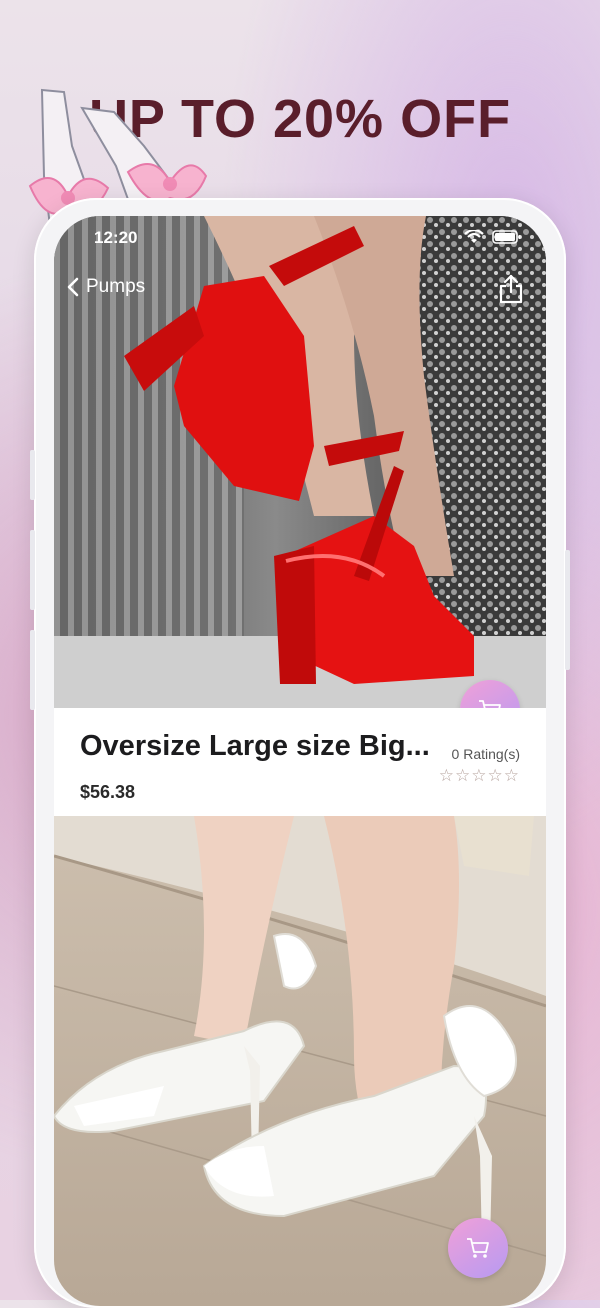  What do you see at coordinates (116, 286) in the screenshot?
I see `back-button-label: Pumps` at bounding box center [116, 286].